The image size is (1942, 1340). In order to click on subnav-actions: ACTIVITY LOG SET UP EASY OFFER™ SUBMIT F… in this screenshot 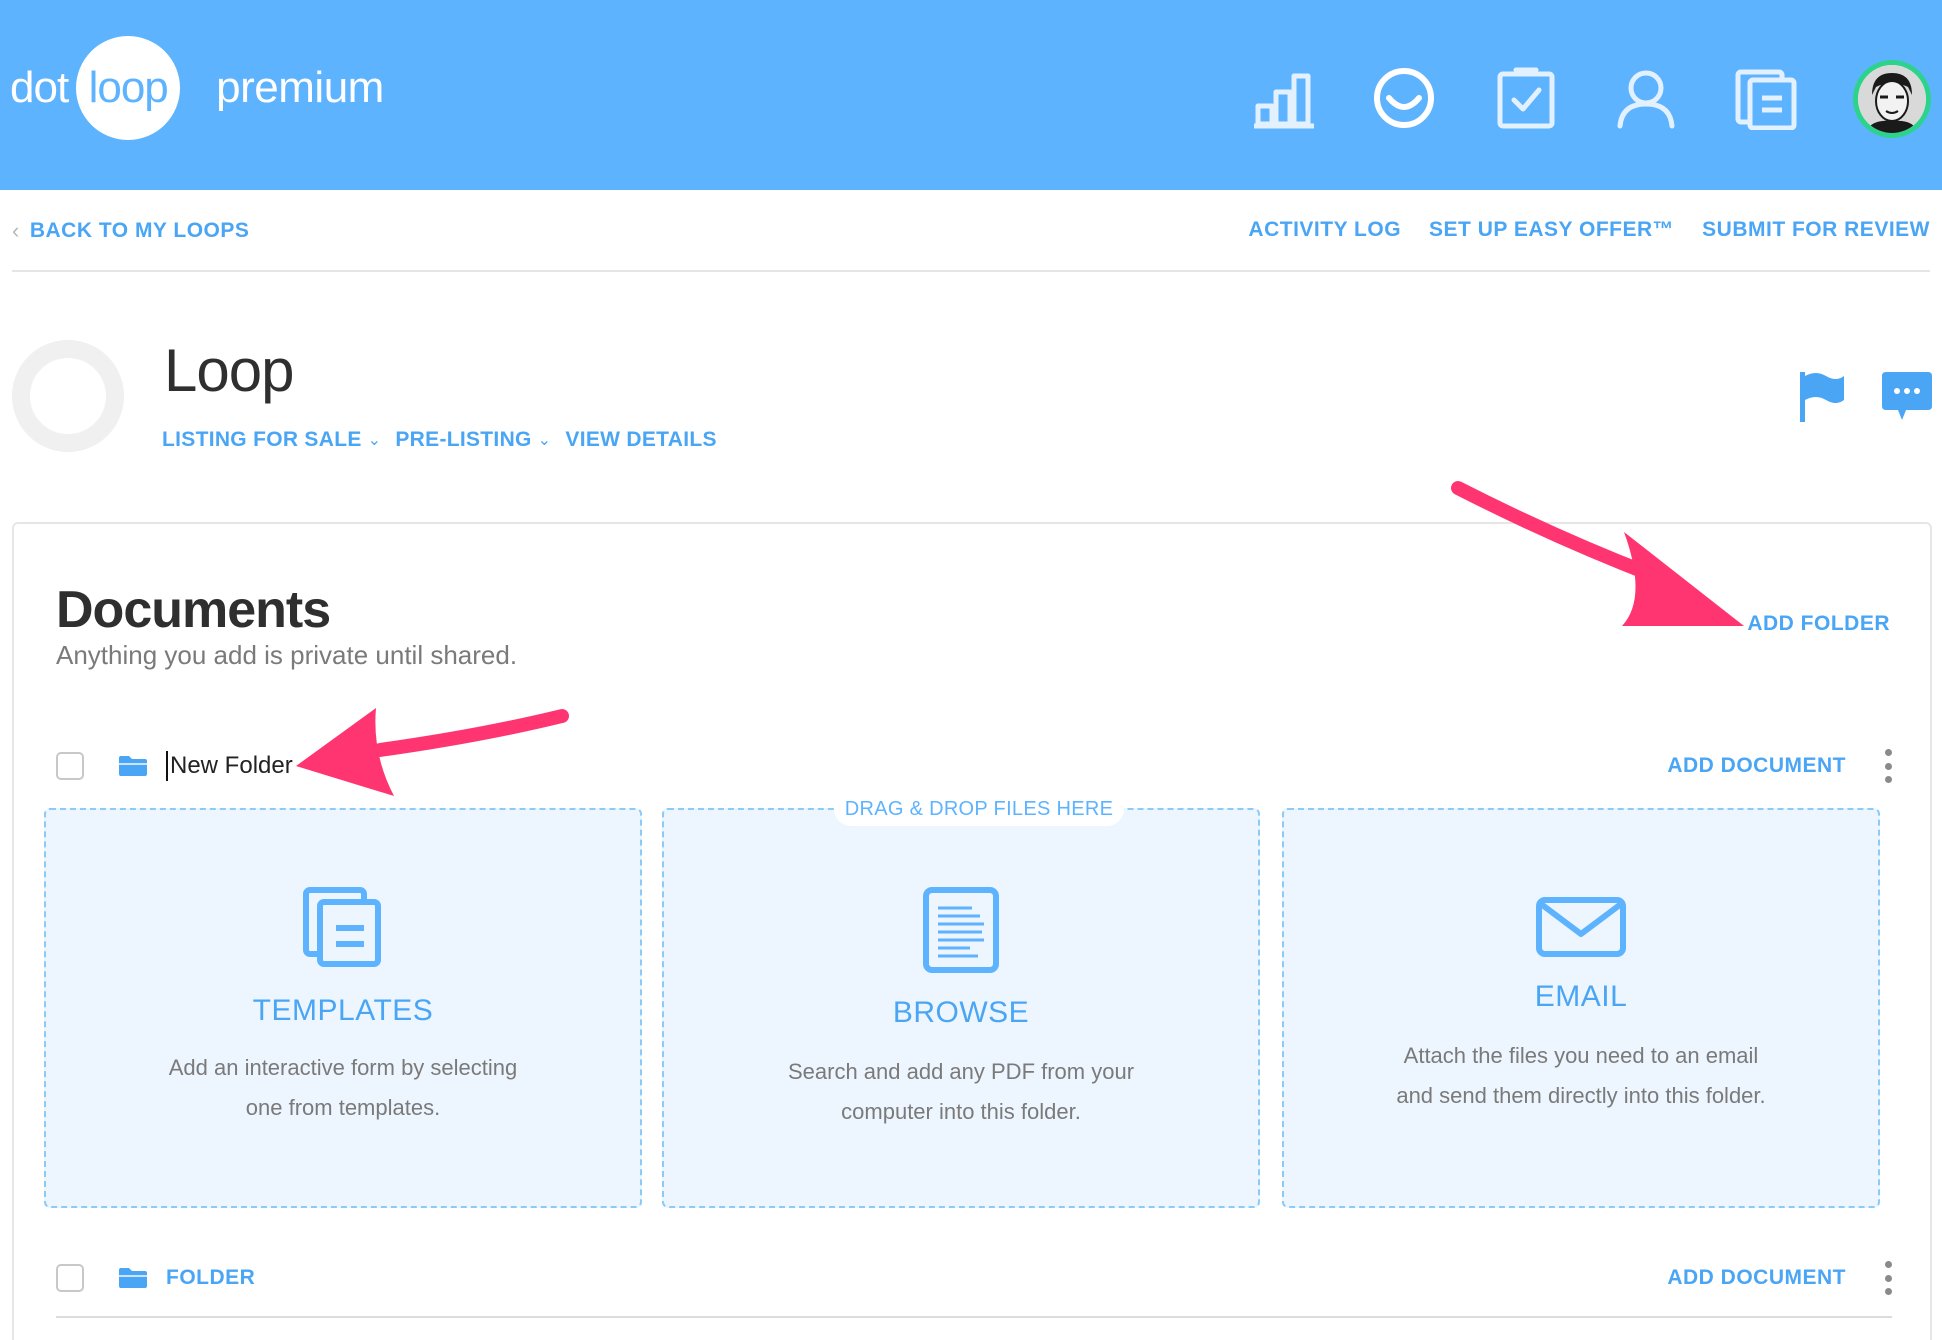, I will do `click(1589, 230)`.